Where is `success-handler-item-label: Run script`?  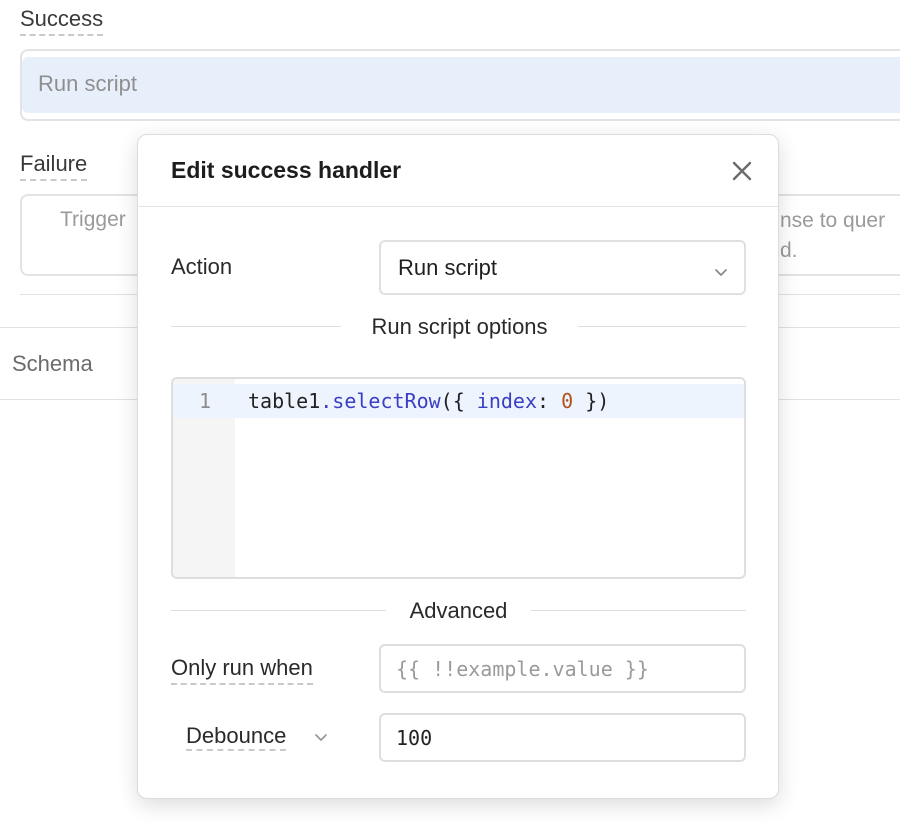
success-handler-item-label: Run script is located at coordinates (88, 83).